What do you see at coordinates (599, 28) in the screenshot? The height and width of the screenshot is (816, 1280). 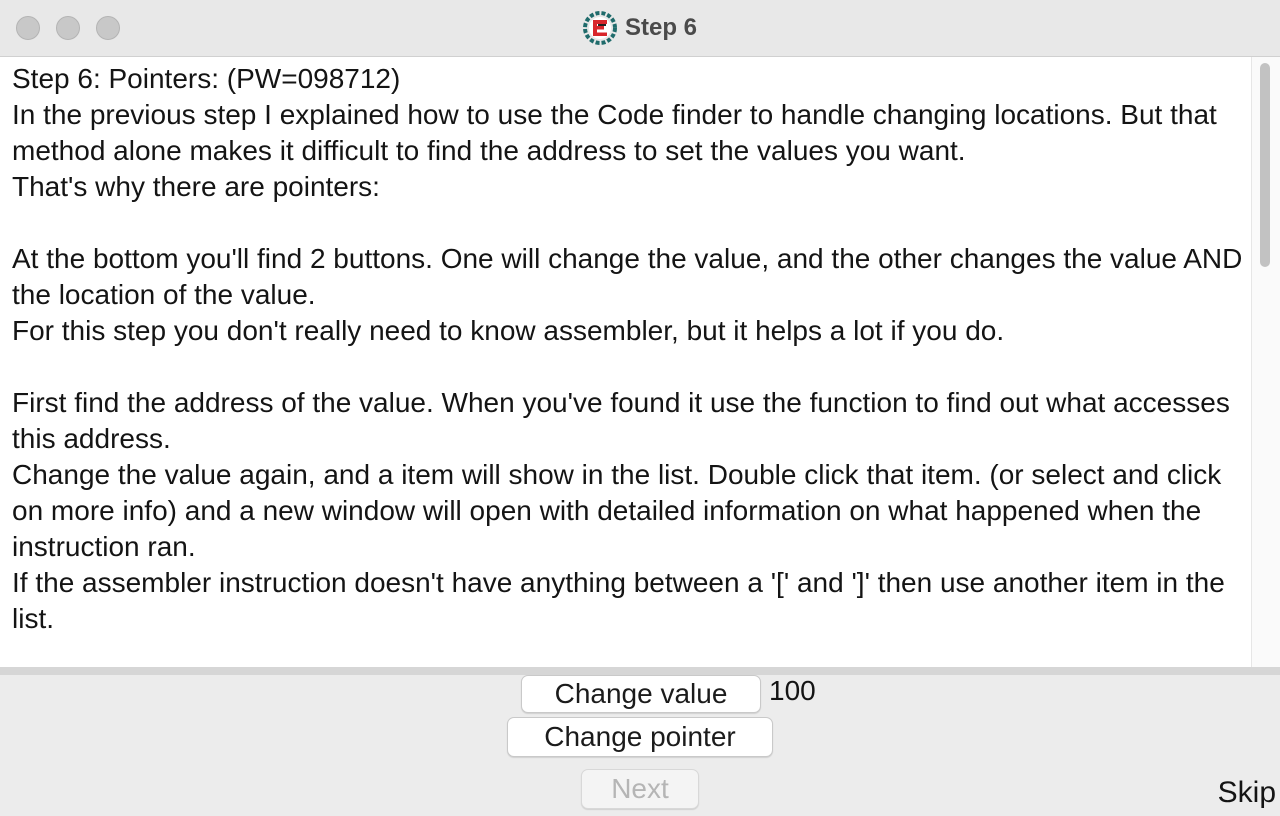 I see `cheat-engine-icon` at bounding box center [599, 28].